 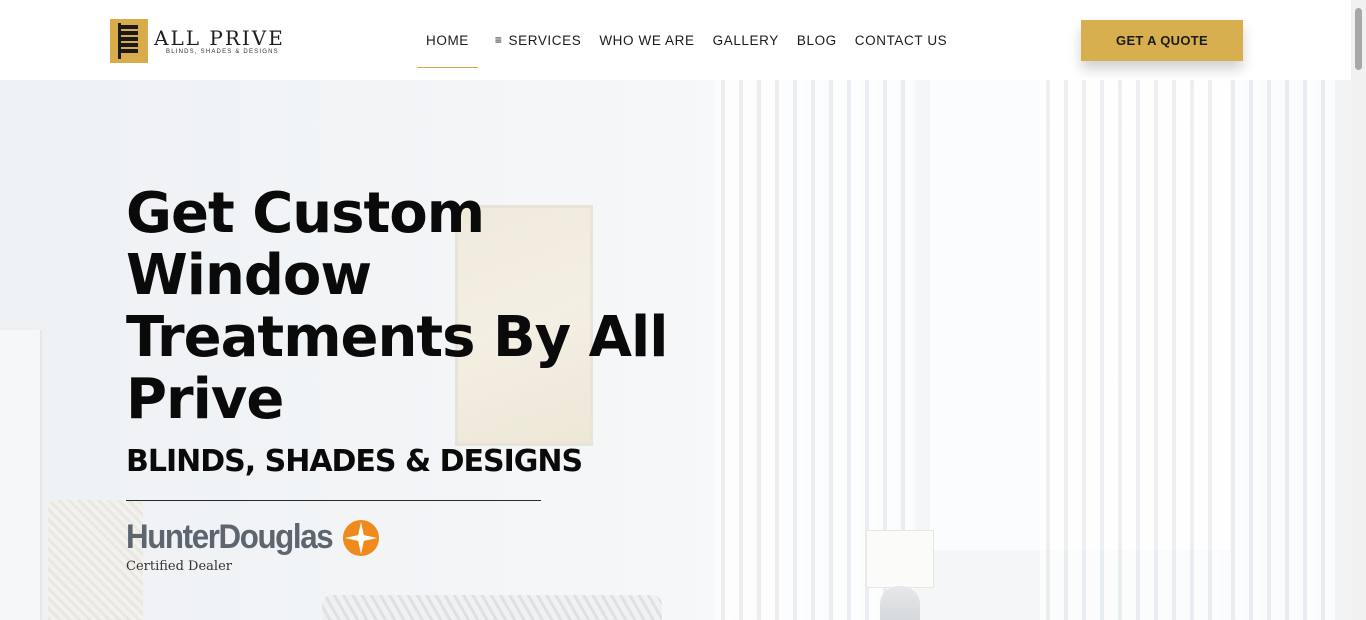 What do you see at coordinates (900, 603) in the screenshot?
I see `lamp-base` at bounding box center [900, 603].